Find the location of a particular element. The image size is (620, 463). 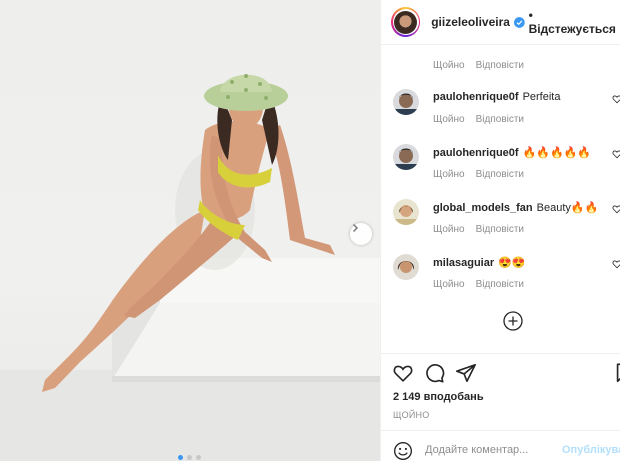

comment-text: Beauty🔥🔥 is located at coordinates (567, 208).